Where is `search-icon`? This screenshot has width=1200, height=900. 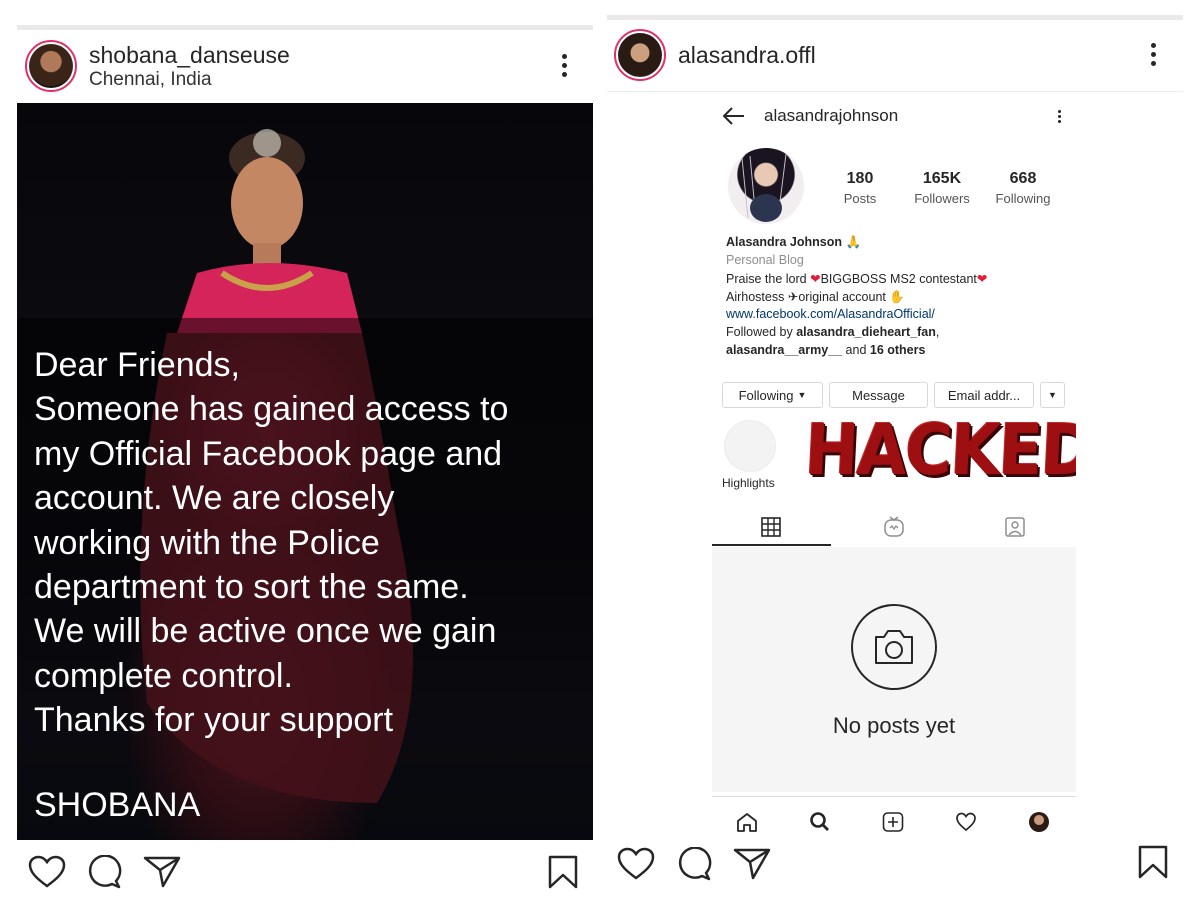
search-icon is located at coordinates (820, 822).